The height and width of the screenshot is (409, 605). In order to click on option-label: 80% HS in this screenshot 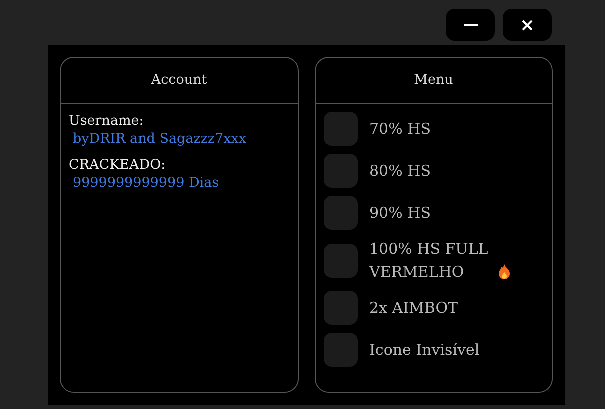, I will do `click(400, 171)`.